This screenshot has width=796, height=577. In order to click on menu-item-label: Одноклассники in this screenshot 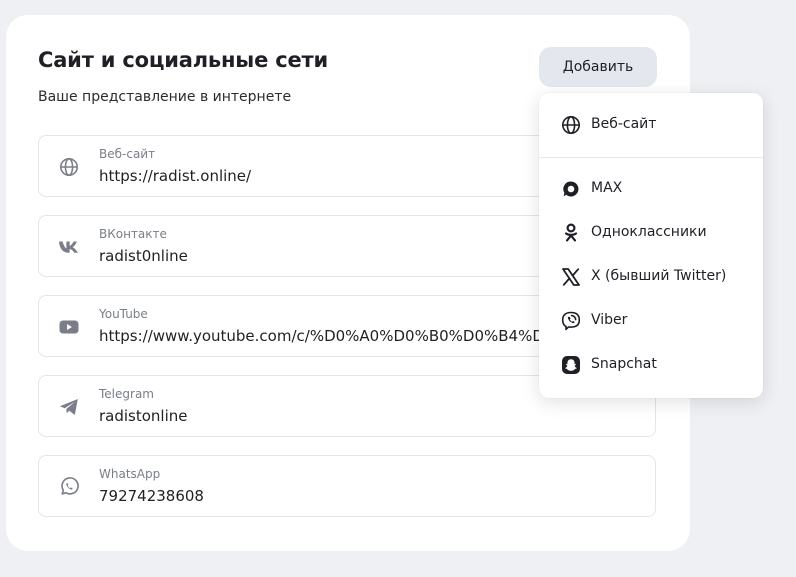, I will do `click(649, 232)`.